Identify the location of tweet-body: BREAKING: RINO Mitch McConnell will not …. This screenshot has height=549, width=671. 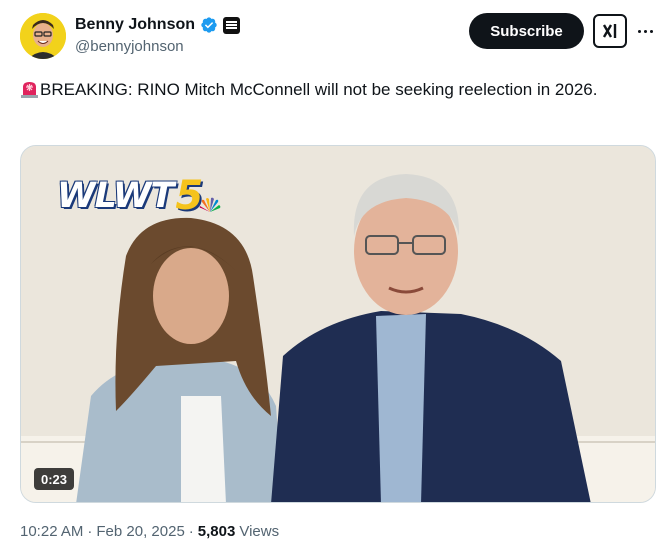
(319, 89).